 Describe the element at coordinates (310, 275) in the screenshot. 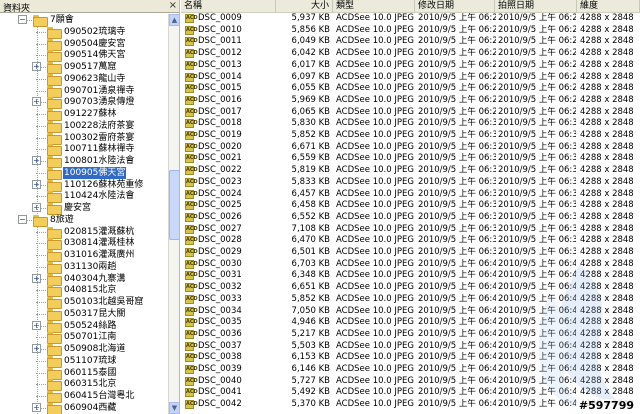

I see `file-size: 6,348 KB` at that location.